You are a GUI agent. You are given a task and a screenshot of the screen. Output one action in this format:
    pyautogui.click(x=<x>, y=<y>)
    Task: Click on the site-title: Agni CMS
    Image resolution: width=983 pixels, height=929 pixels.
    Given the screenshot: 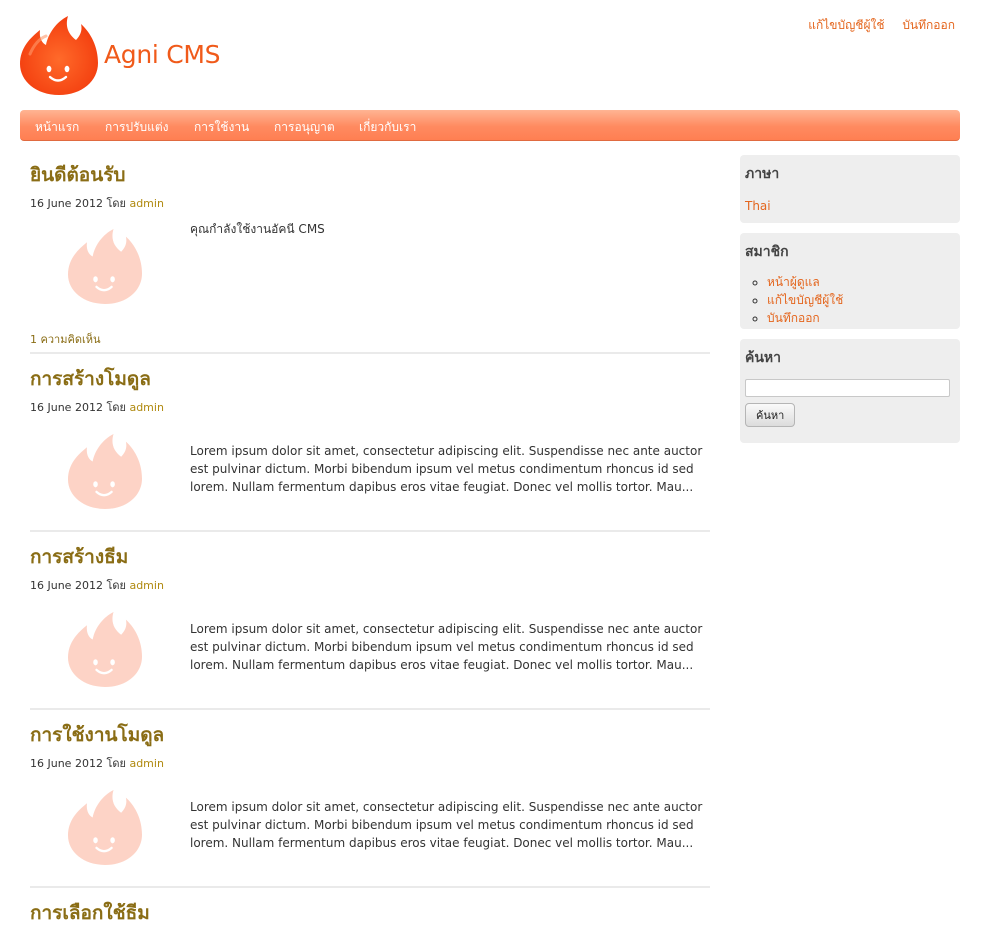 What is the action you would take?
    pyautogui.click(x=162, y=54)
    